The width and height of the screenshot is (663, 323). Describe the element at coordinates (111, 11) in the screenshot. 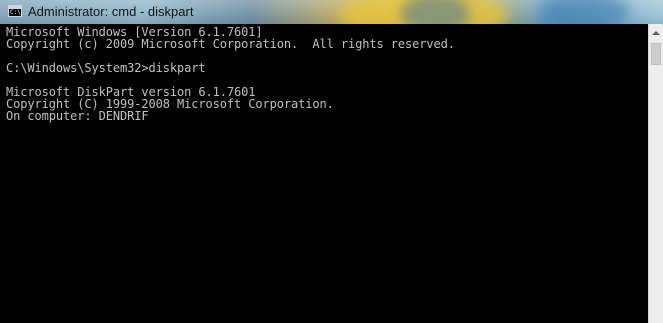

I see `window-title: Administrator: cmd - diskpart` at that location.